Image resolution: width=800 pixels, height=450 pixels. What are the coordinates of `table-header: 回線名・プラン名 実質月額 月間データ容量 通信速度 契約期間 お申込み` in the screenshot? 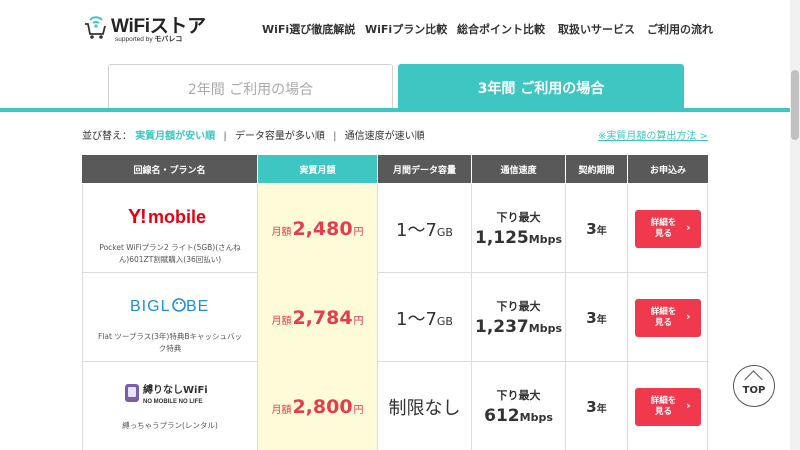 It's located at (395, 169).